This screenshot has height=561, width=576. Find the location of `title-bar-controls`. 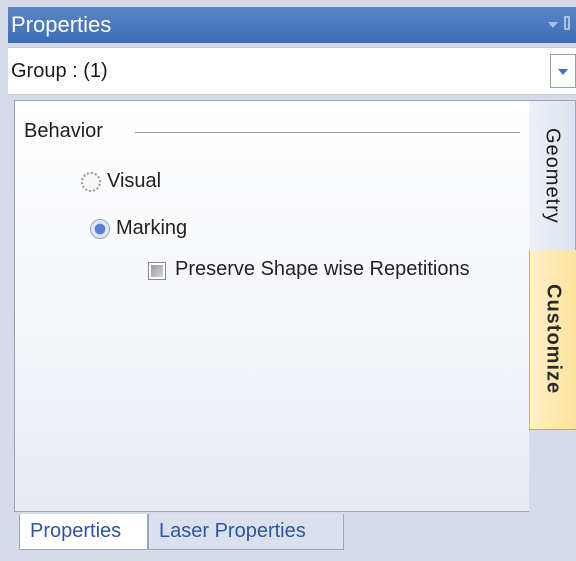

title-bar-controls is located at coordinates (562, 25).